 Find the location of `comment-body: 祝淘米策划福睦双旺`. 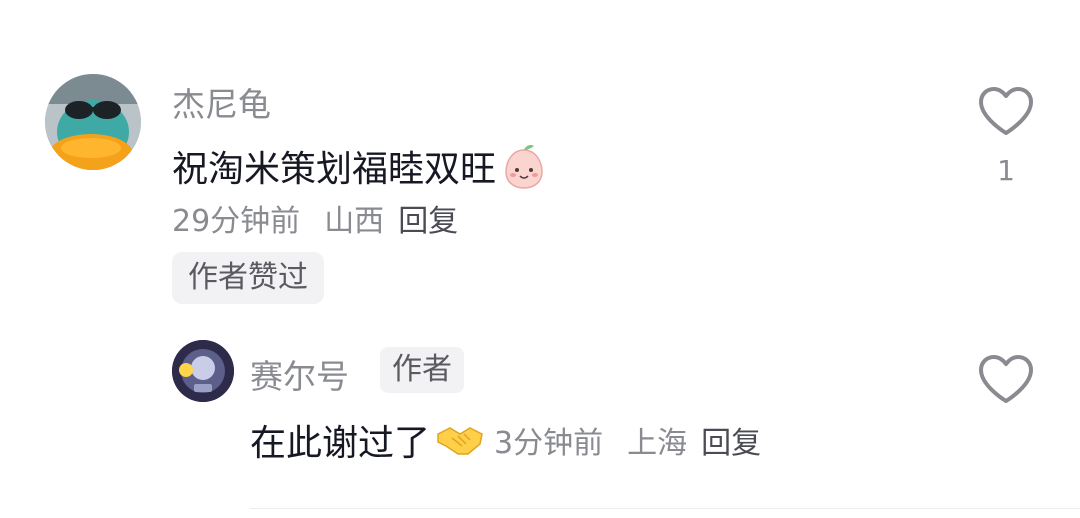

comment-body: 祝淘米策划福睦双旺 is located at coordinates (334, 169).